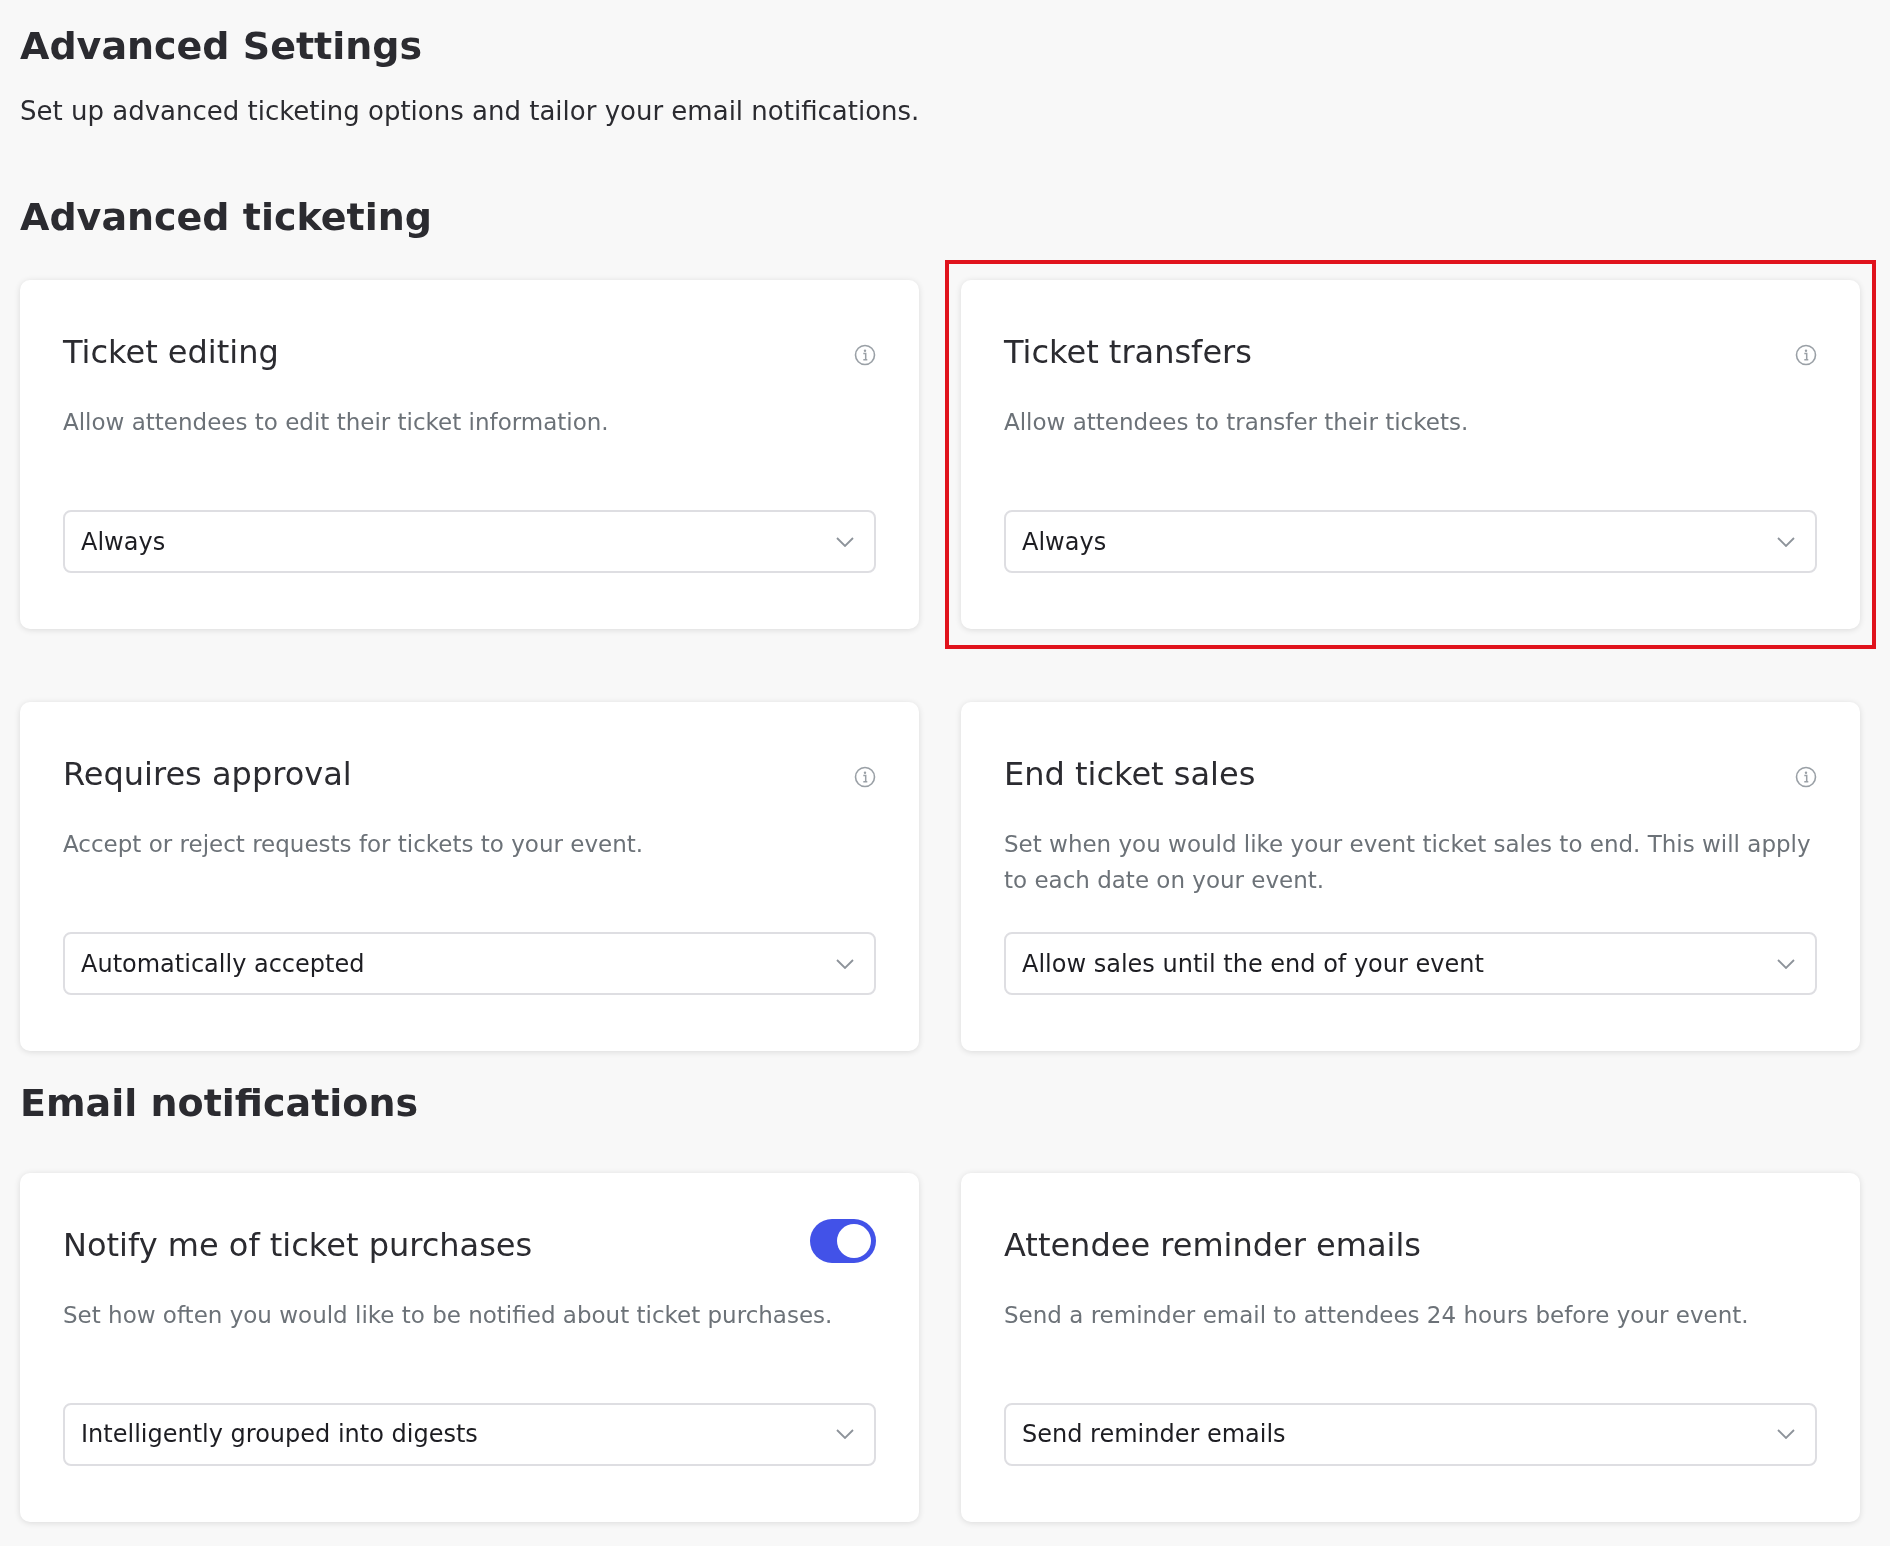 Image resolution: width=1890 pixels, height=1546 pixels. Describe the element at coordinates (448, 1315) in the screenshot. I see `card-description: Set how often you would like to be notified about ticket purchases.` at that location.